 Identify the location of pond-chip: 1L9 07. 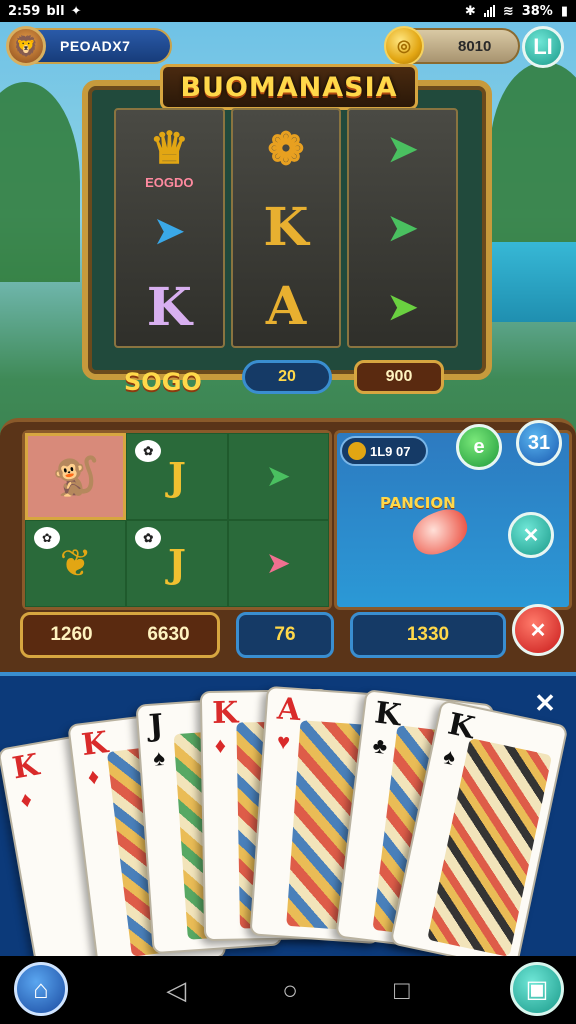
(384, 451).